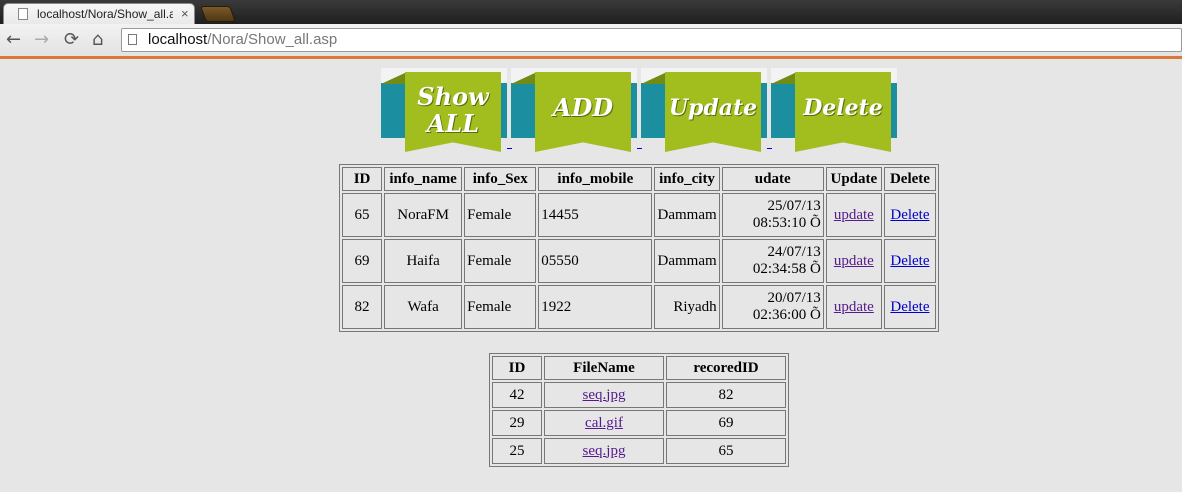 This screenshot has height=492, width=1182. Describe the element at coordinates (595, 179) in the screenshot. I see `col-header-info-mobile: info_mobile` at that location.